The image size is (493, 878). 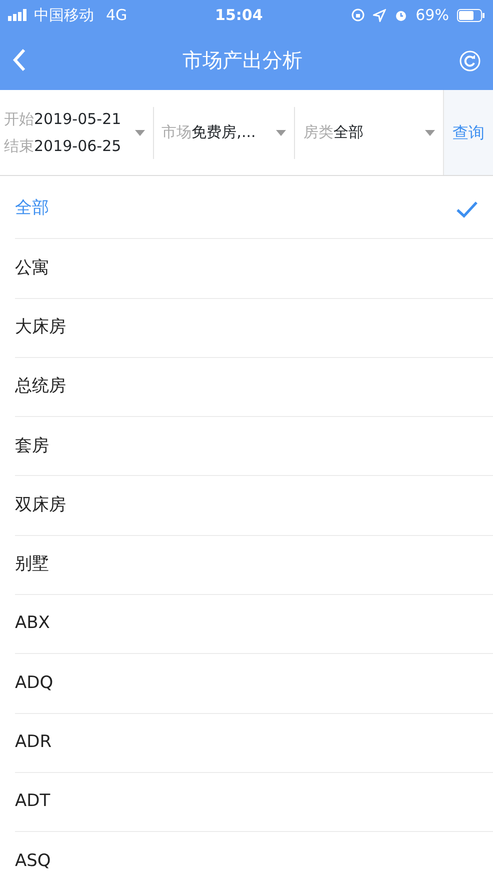 What do you see at coordinates (239, 15) in the screenshot?
I see `clock-time: 15:04` at bounding box center [239, 15].